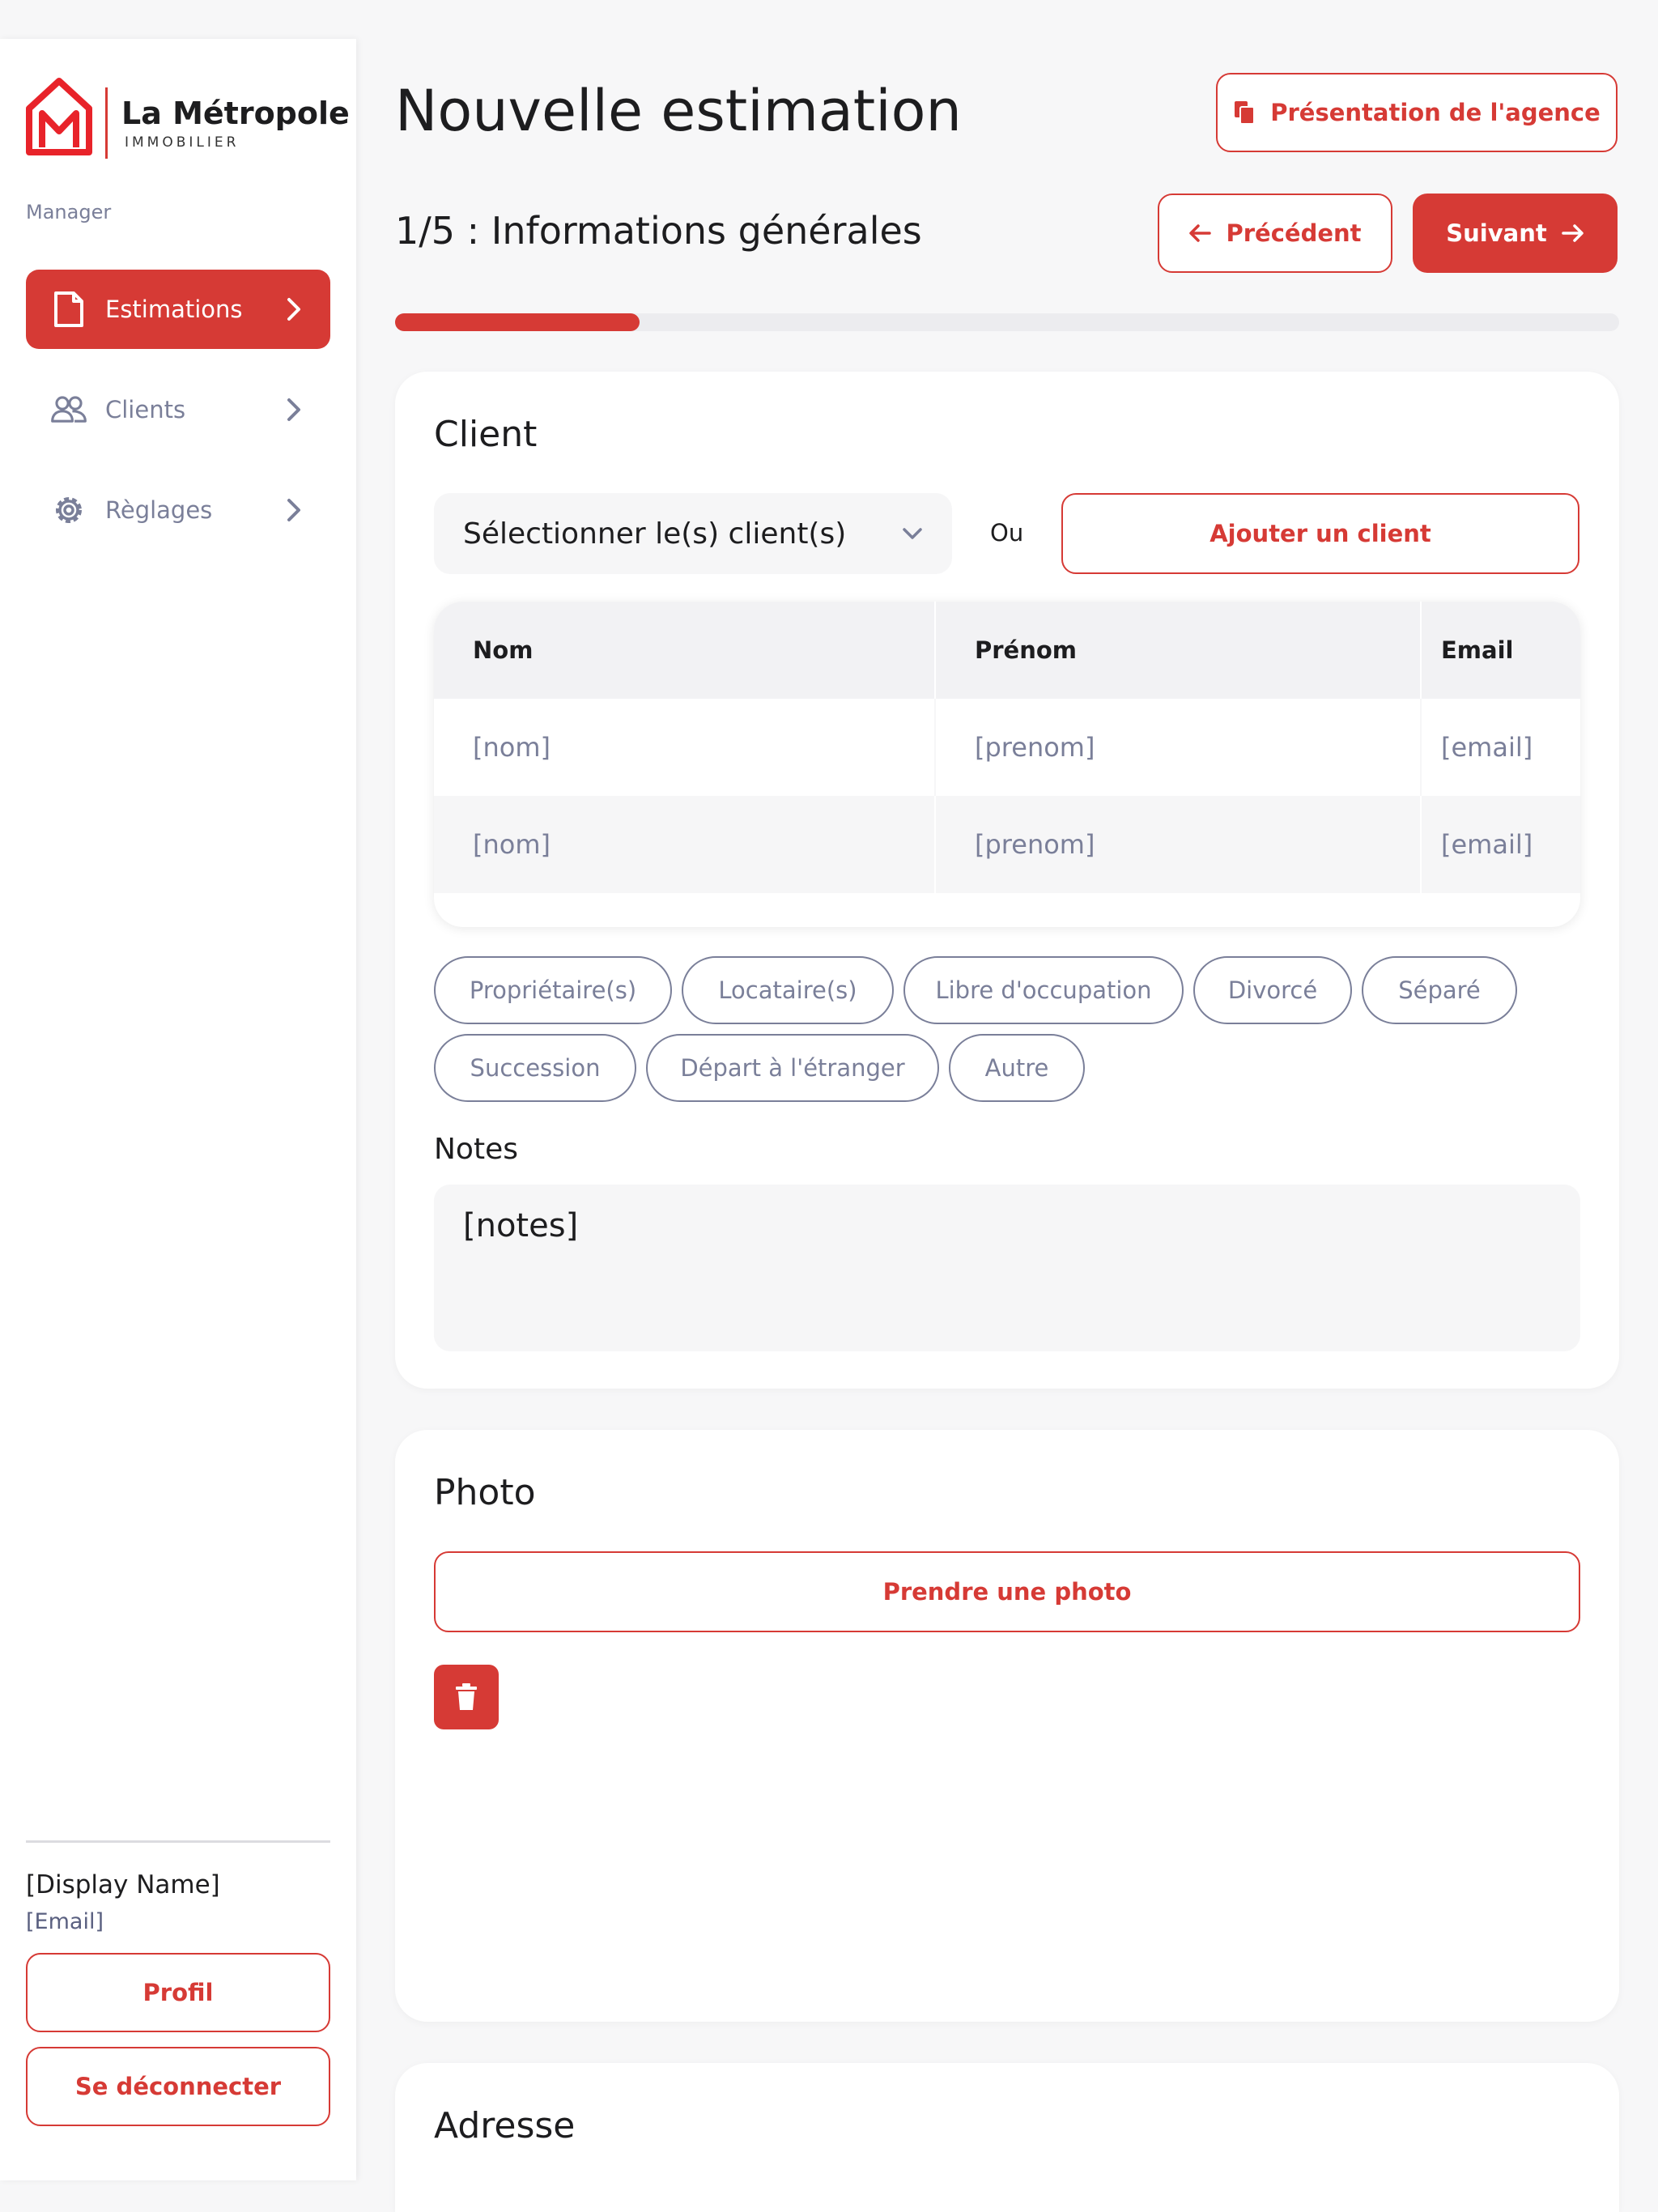 This screenshot has width=1658, height=2212. I want to click on chip-separe: Séparé, so click(1439, 990).